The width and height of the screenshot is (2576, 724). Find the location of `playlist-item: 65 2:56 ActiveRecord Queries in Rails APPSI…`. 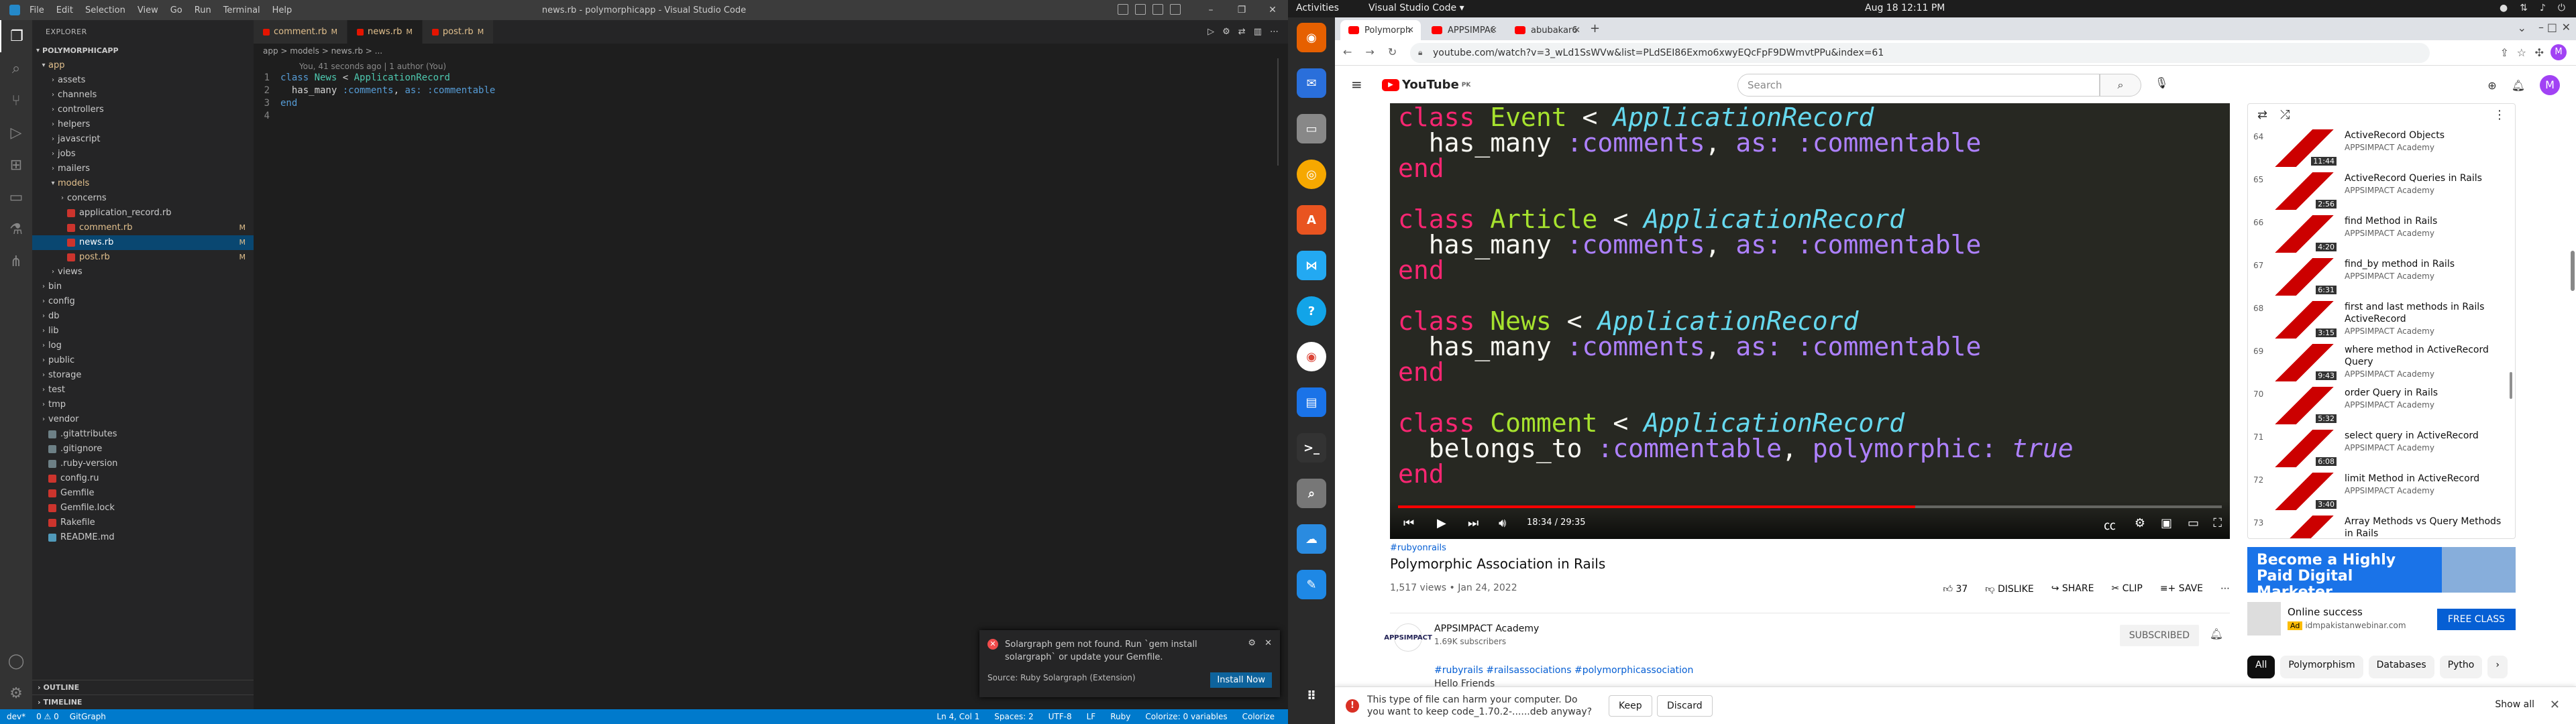

playlist-item: 65 2:56 ActiveRecord Queries in Rails APPSI… is located at coordinates (2381, 192).